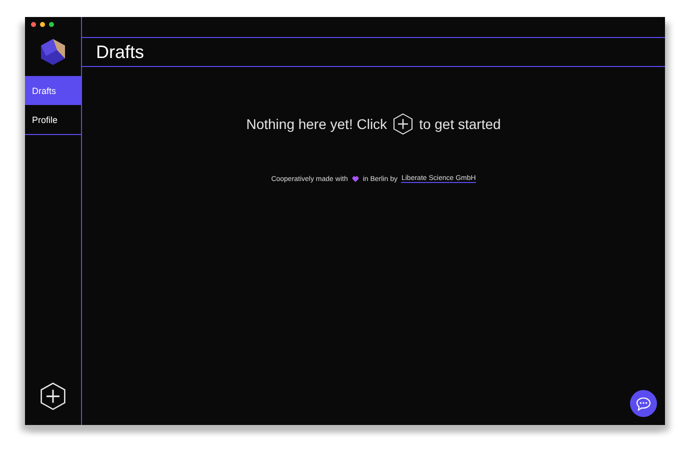 This screenshot has width=690, height=458. I want to click on chat-button, so click(643, 403).